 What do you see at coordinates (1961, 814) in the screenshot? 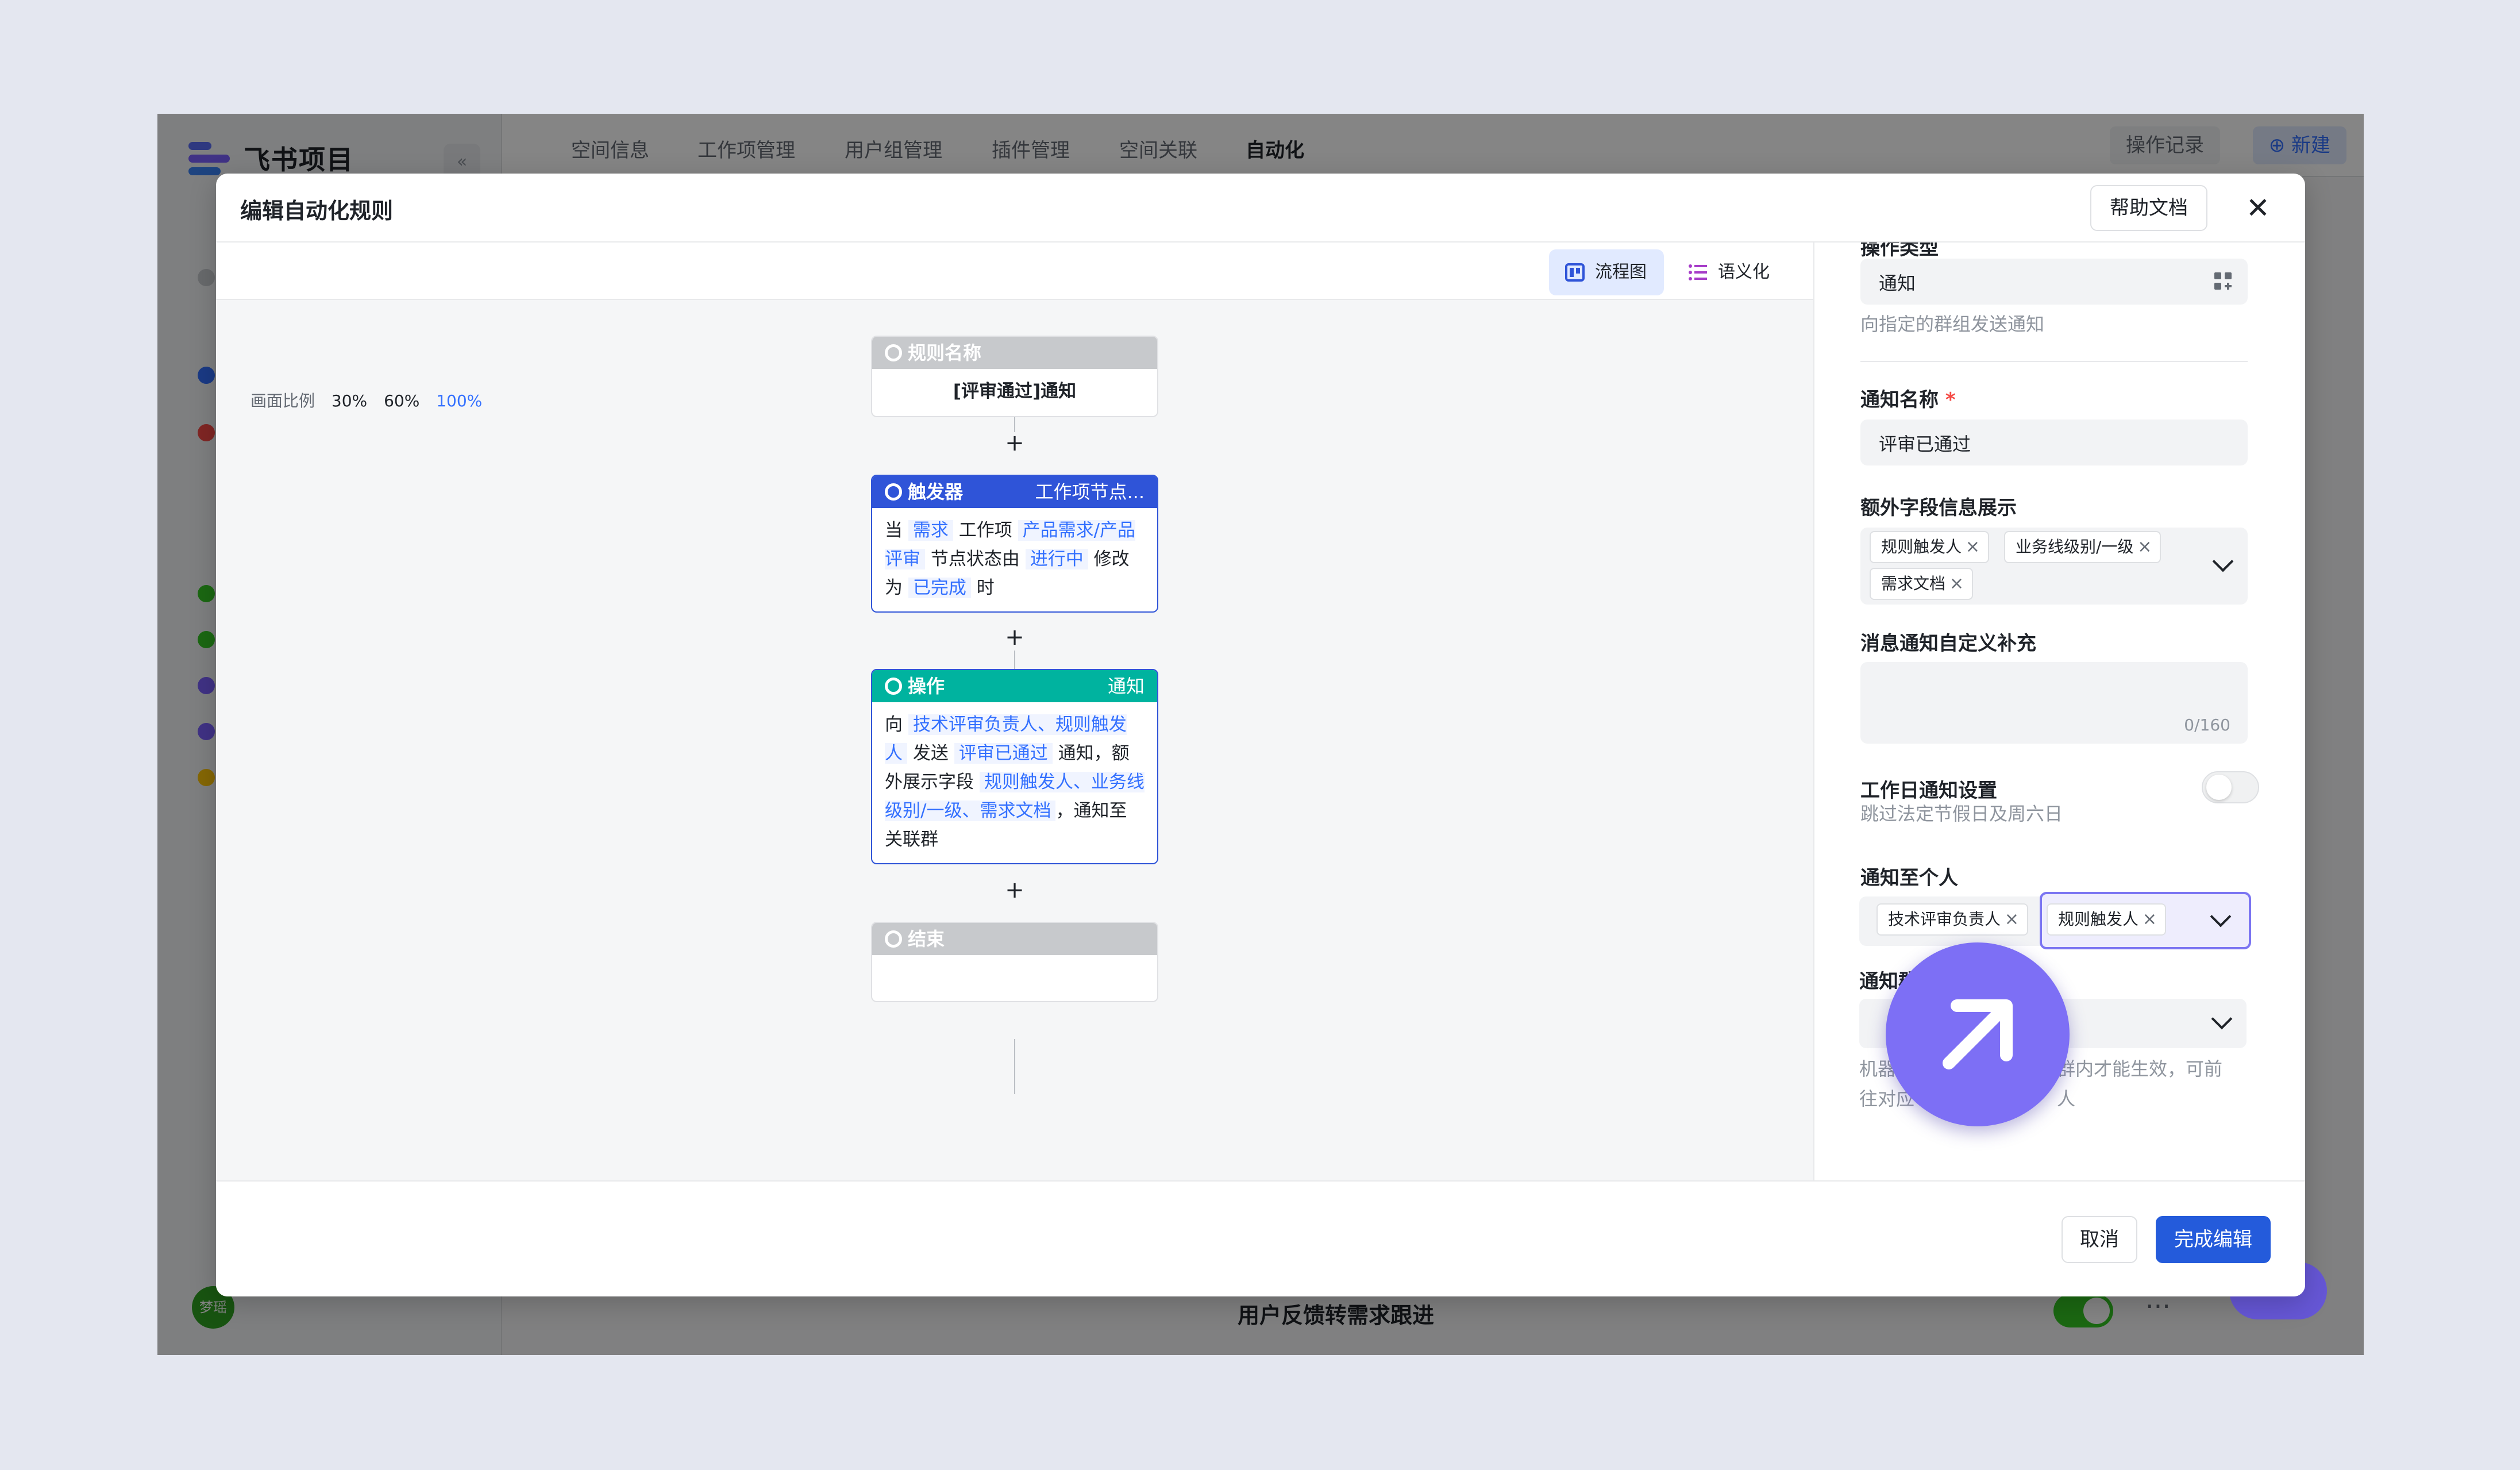
I see `workday-setting-hint: 跳过法定节假日及周六日` at bounding box center [1961, 814].